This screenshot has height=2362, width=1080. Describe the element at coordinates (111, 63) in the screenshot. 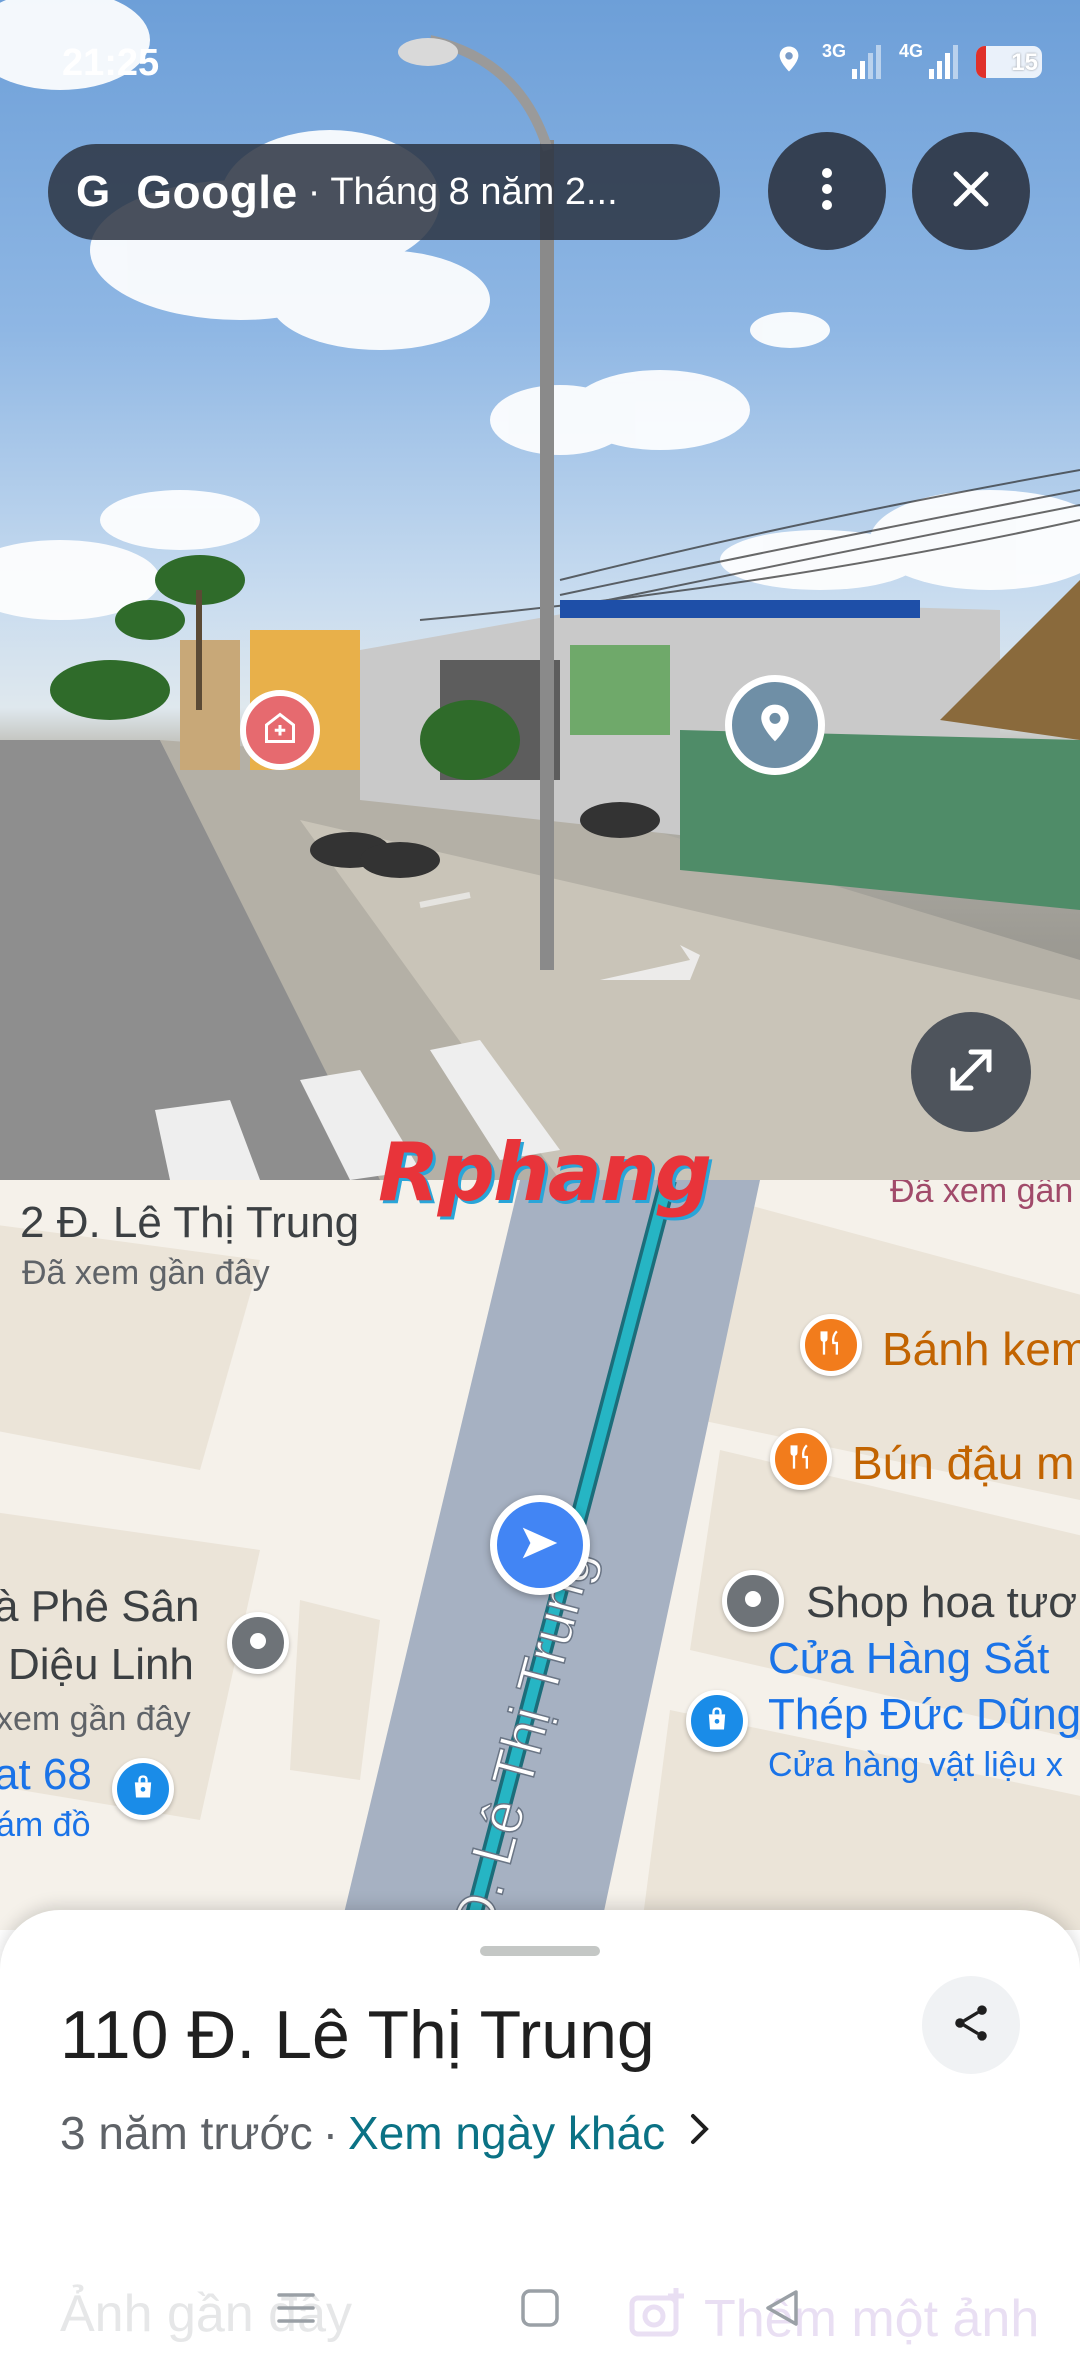

I see `status-time: 21:25` at that location.